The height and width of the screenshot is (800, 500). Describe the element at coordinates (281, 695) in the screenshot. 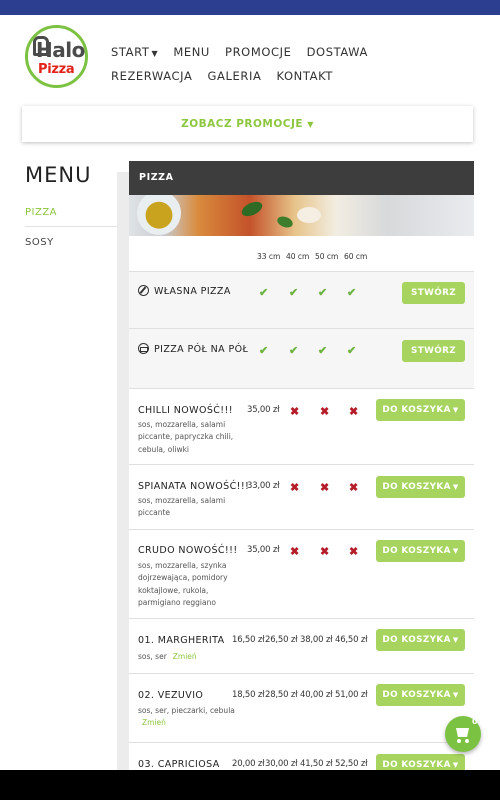

I see `item-price: 28,50 zł` at that location.